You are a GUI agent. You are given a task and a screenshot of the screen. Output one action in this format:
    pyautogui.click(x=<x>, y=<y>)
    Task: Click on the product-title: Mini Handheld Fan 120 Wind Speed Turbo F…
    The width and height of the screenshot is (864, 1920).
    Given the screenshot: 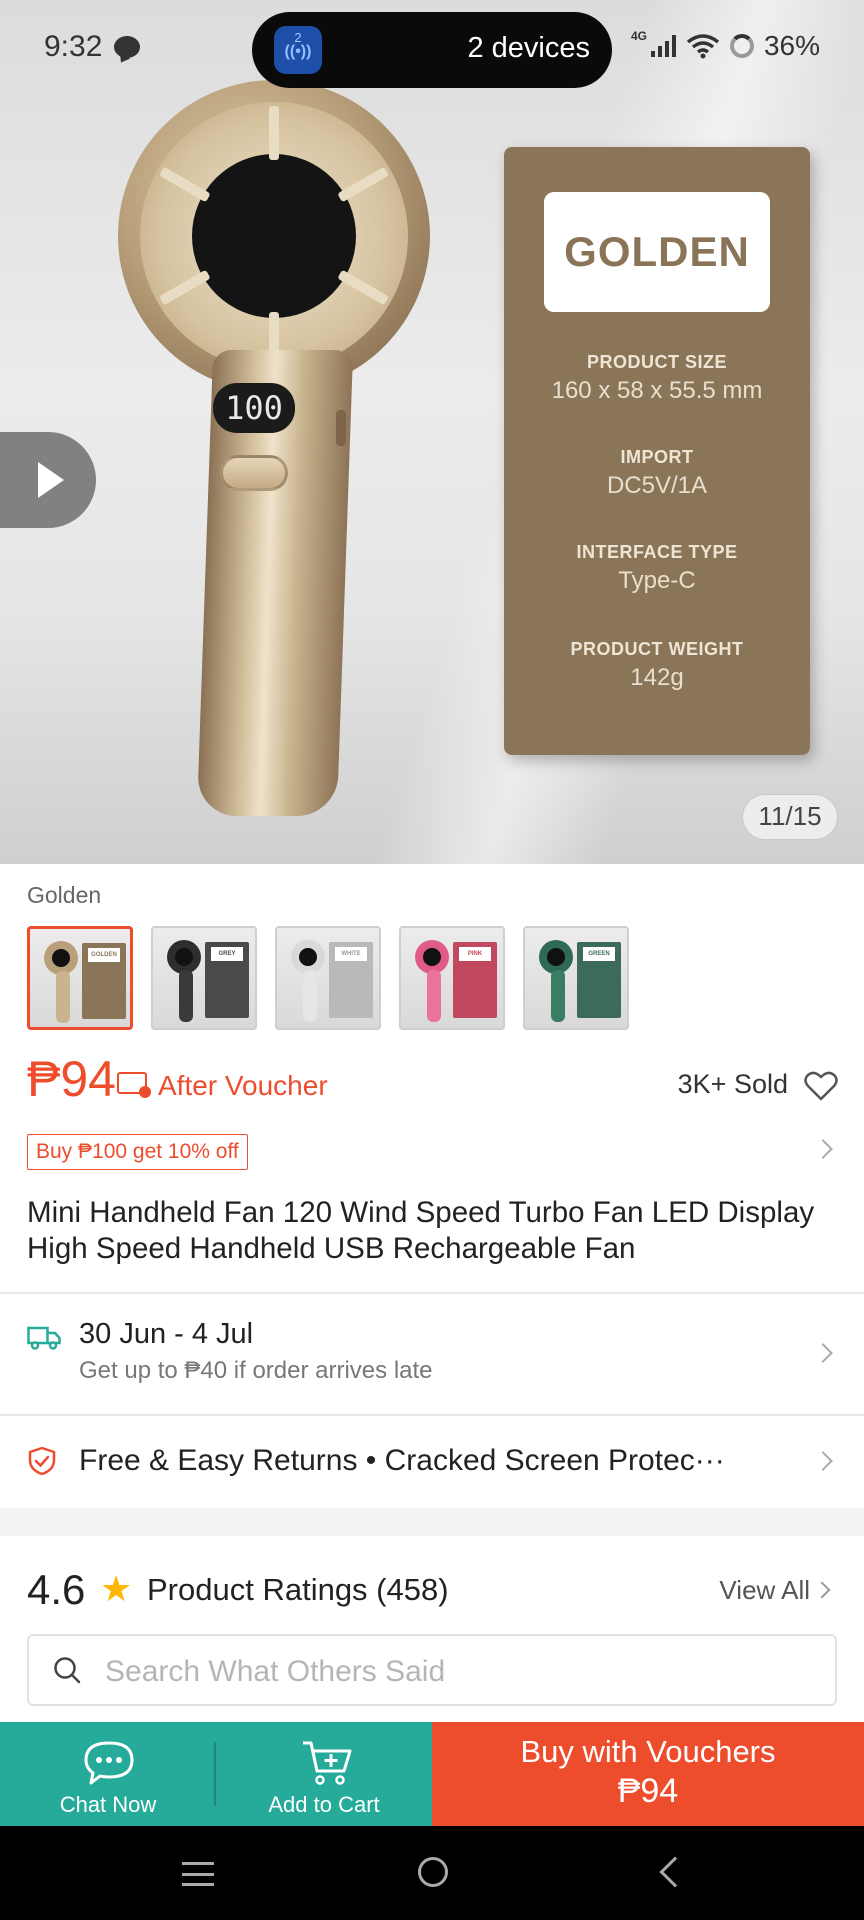 What is the action you would take?
    pyautogui.click(x=421, y=1230)
    